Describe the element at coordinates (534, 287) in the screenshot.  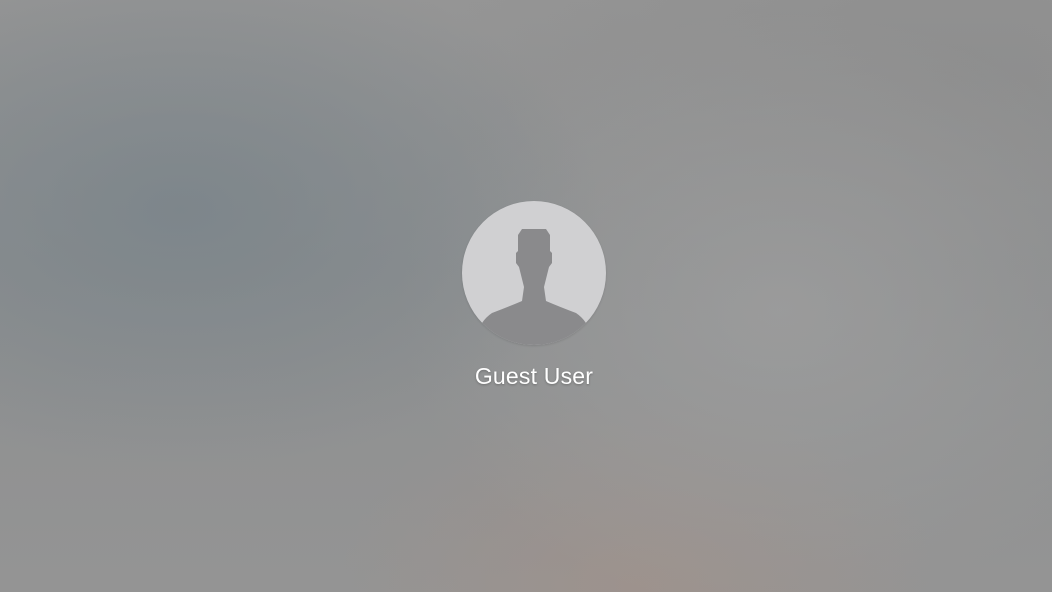
I see `user-silhouette-icon` at that location.